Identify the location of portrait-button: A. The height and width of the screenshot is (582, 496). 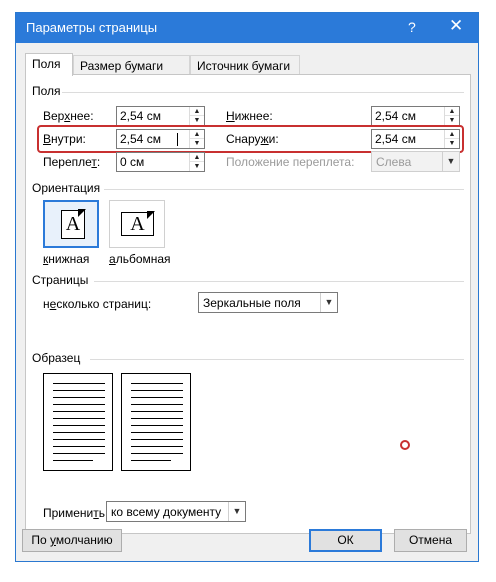
(71, 224).